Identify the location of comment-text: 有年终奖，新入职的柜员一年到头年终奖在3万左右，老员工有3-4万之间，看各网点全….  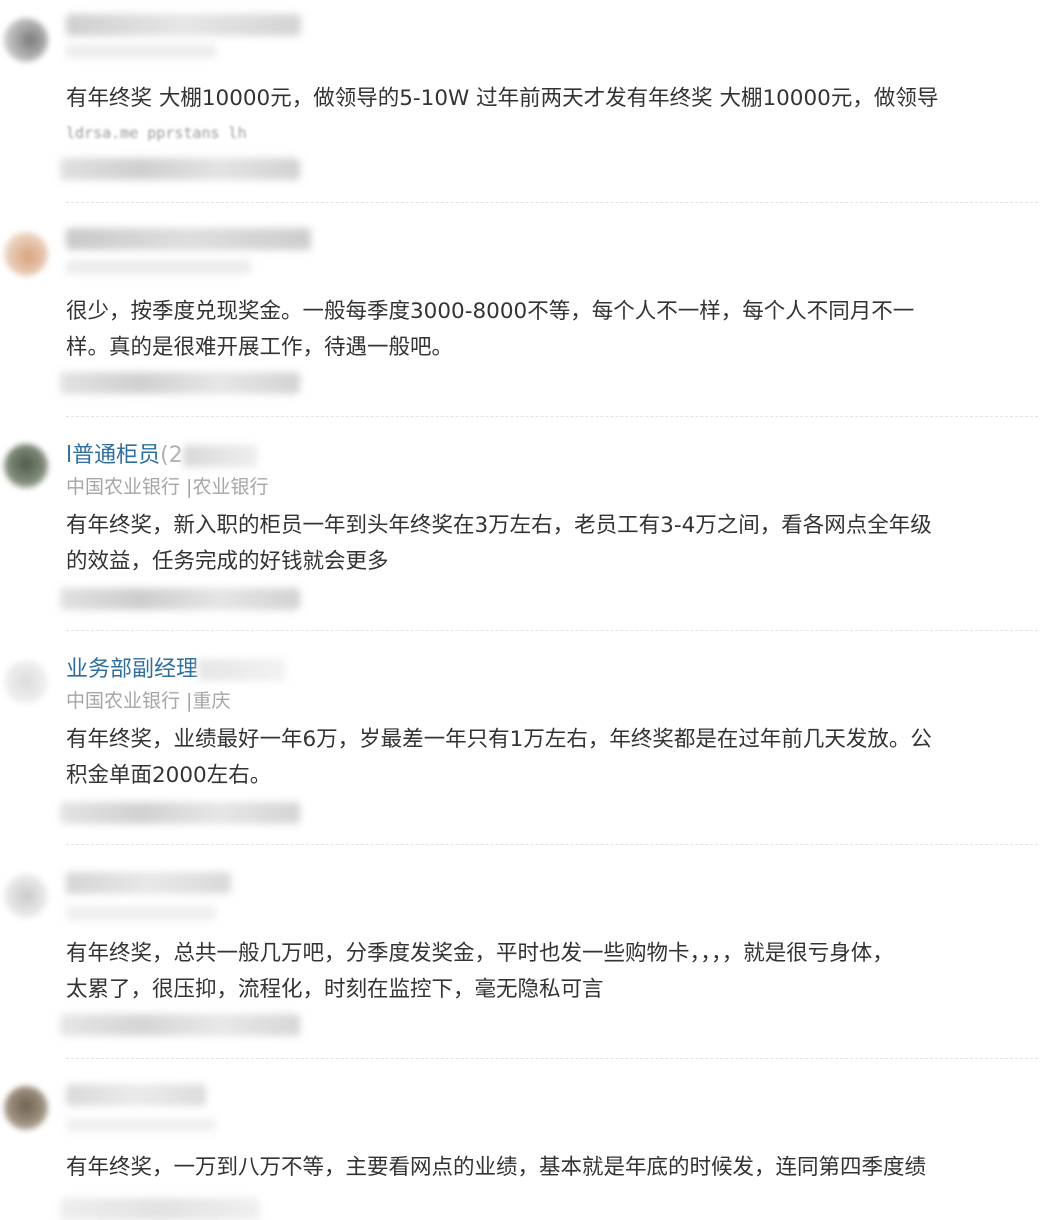
(551, 544).